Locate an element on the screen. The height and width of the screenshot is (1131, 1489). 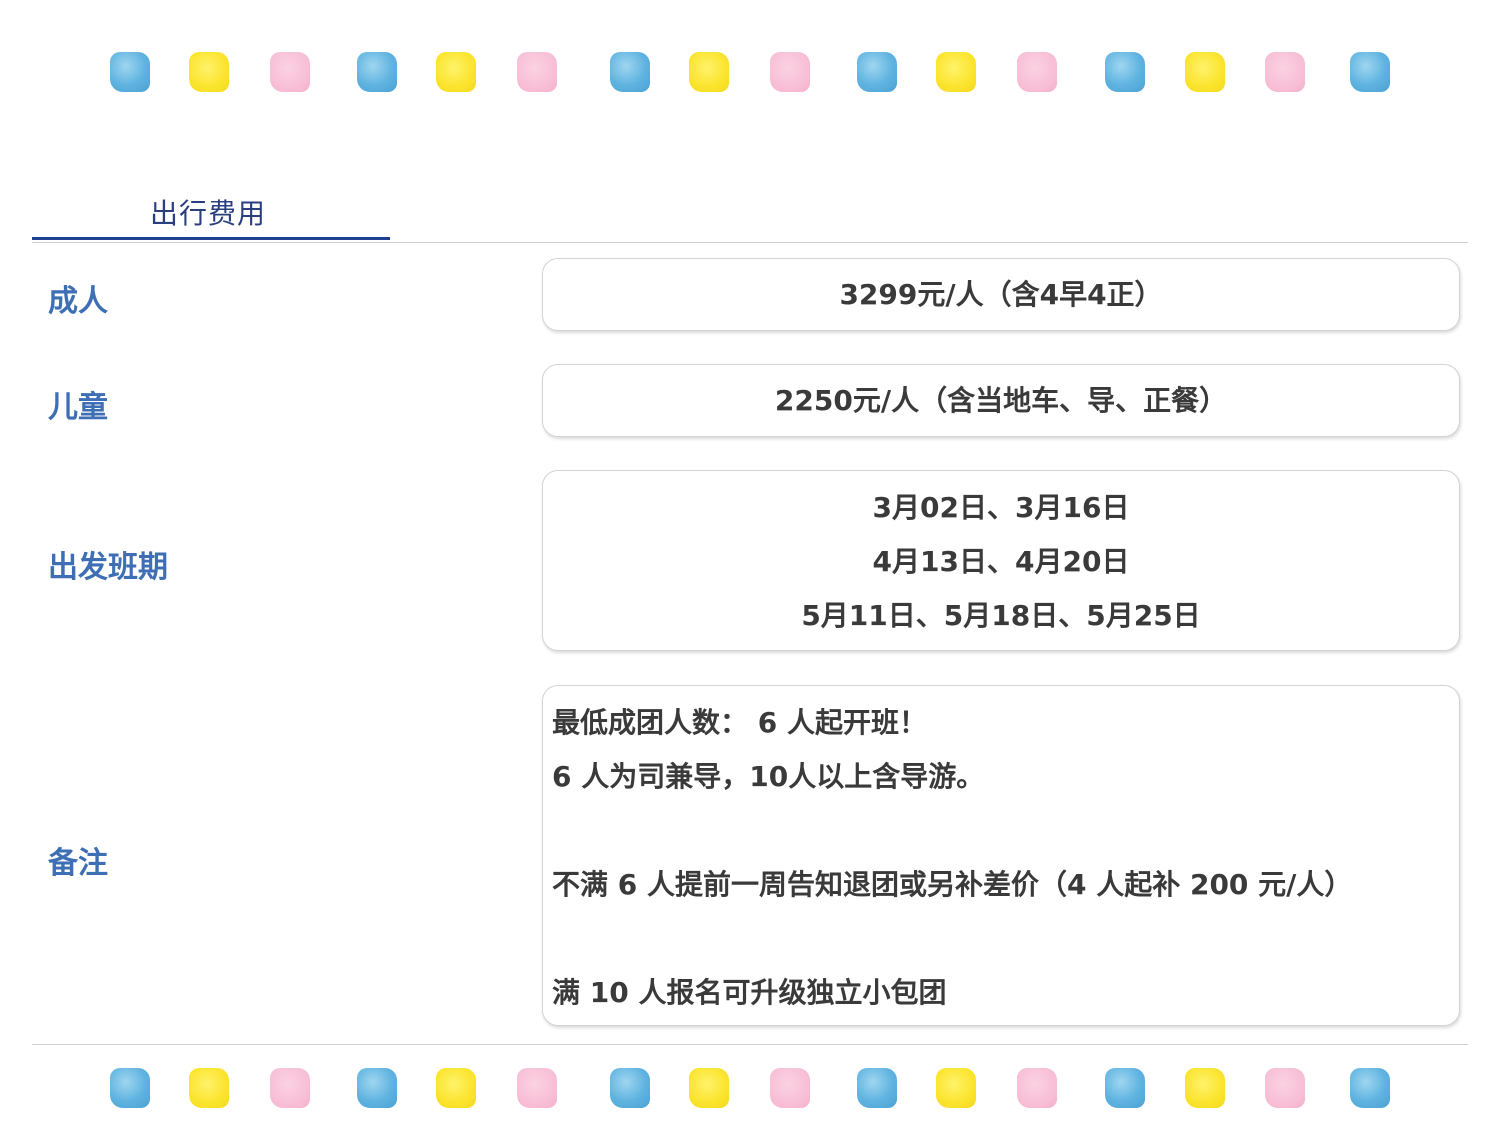
adult-price-box: 3299元/人（含4早4正） is located at coordinates (1001, 294).